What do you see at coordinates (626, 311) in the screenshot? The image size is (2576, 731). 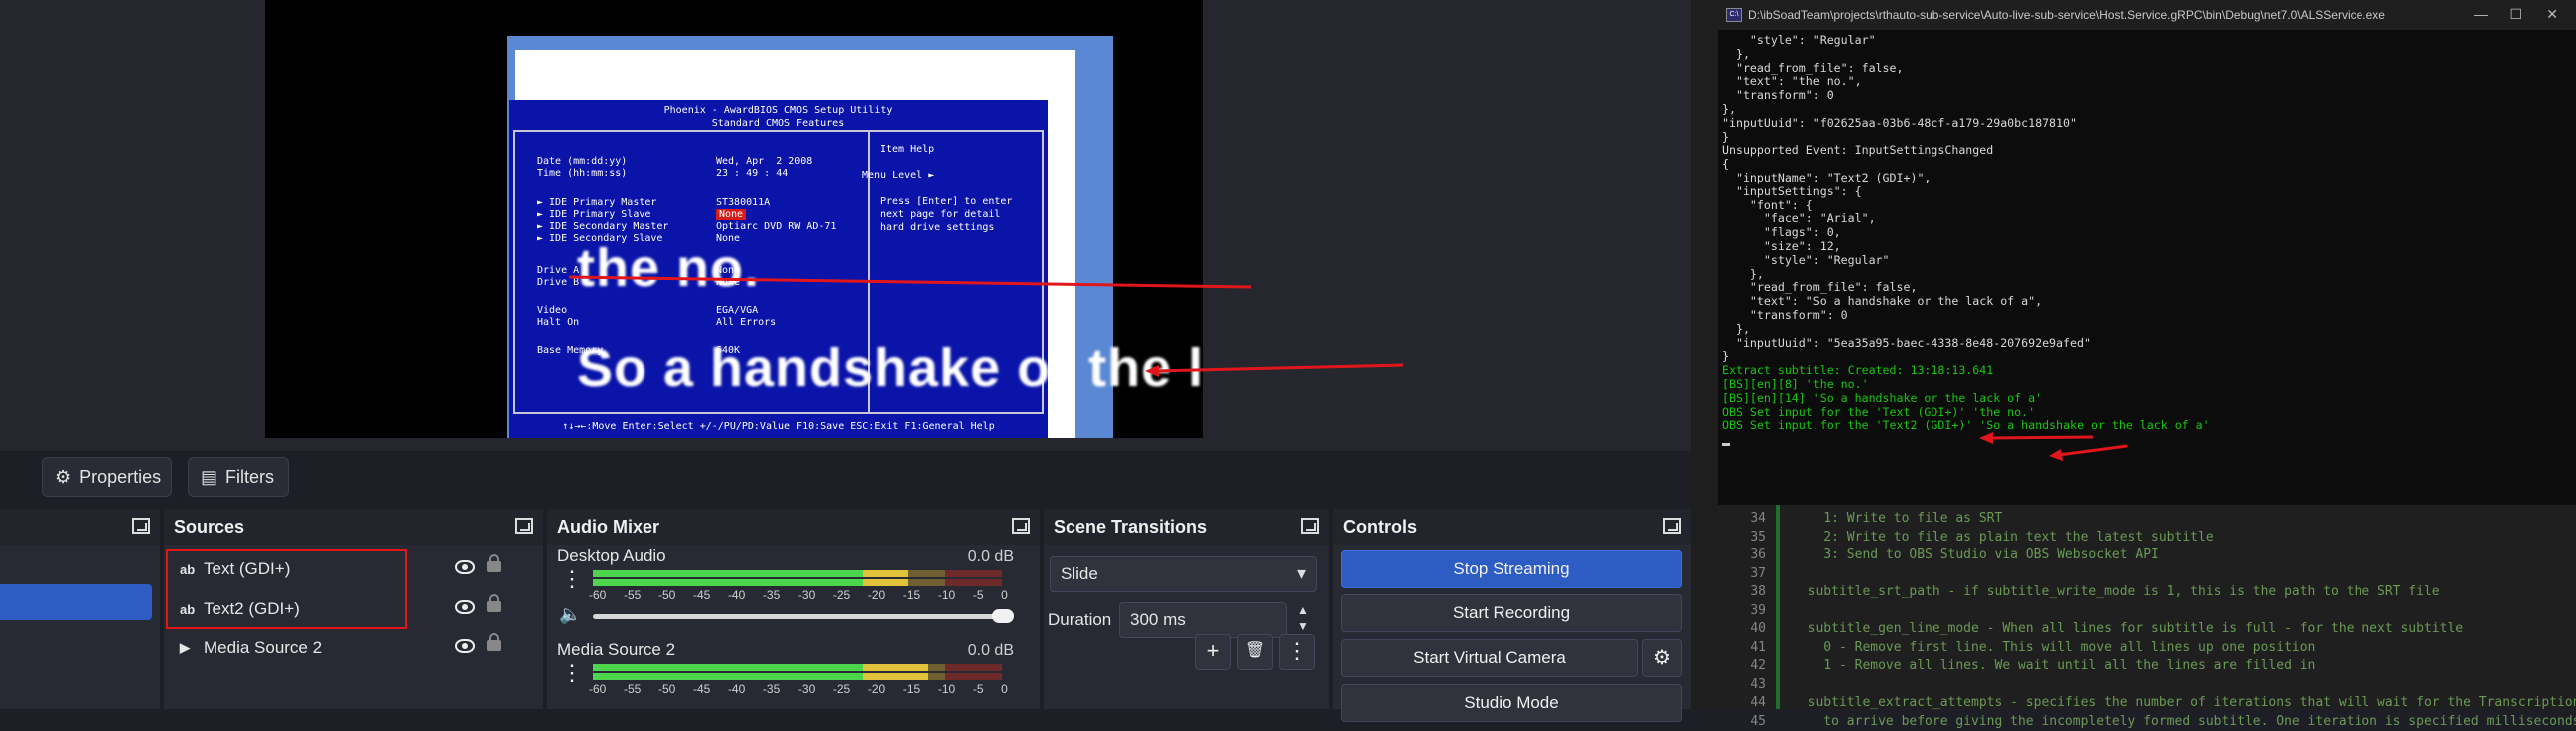 I see `bios-row-label: Video` at bounding box center [626, 311].